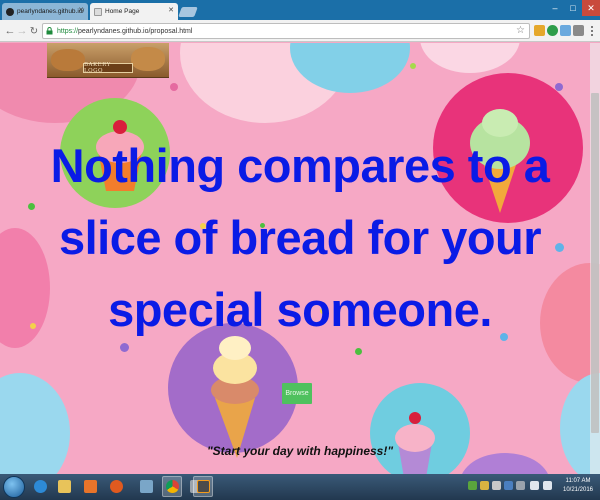 This screenshot has height=500, width=600. What do you see at coordinates (203, 486) in the screenshot?
I see `sublime-text-icon` at bounding box center [203, 486].